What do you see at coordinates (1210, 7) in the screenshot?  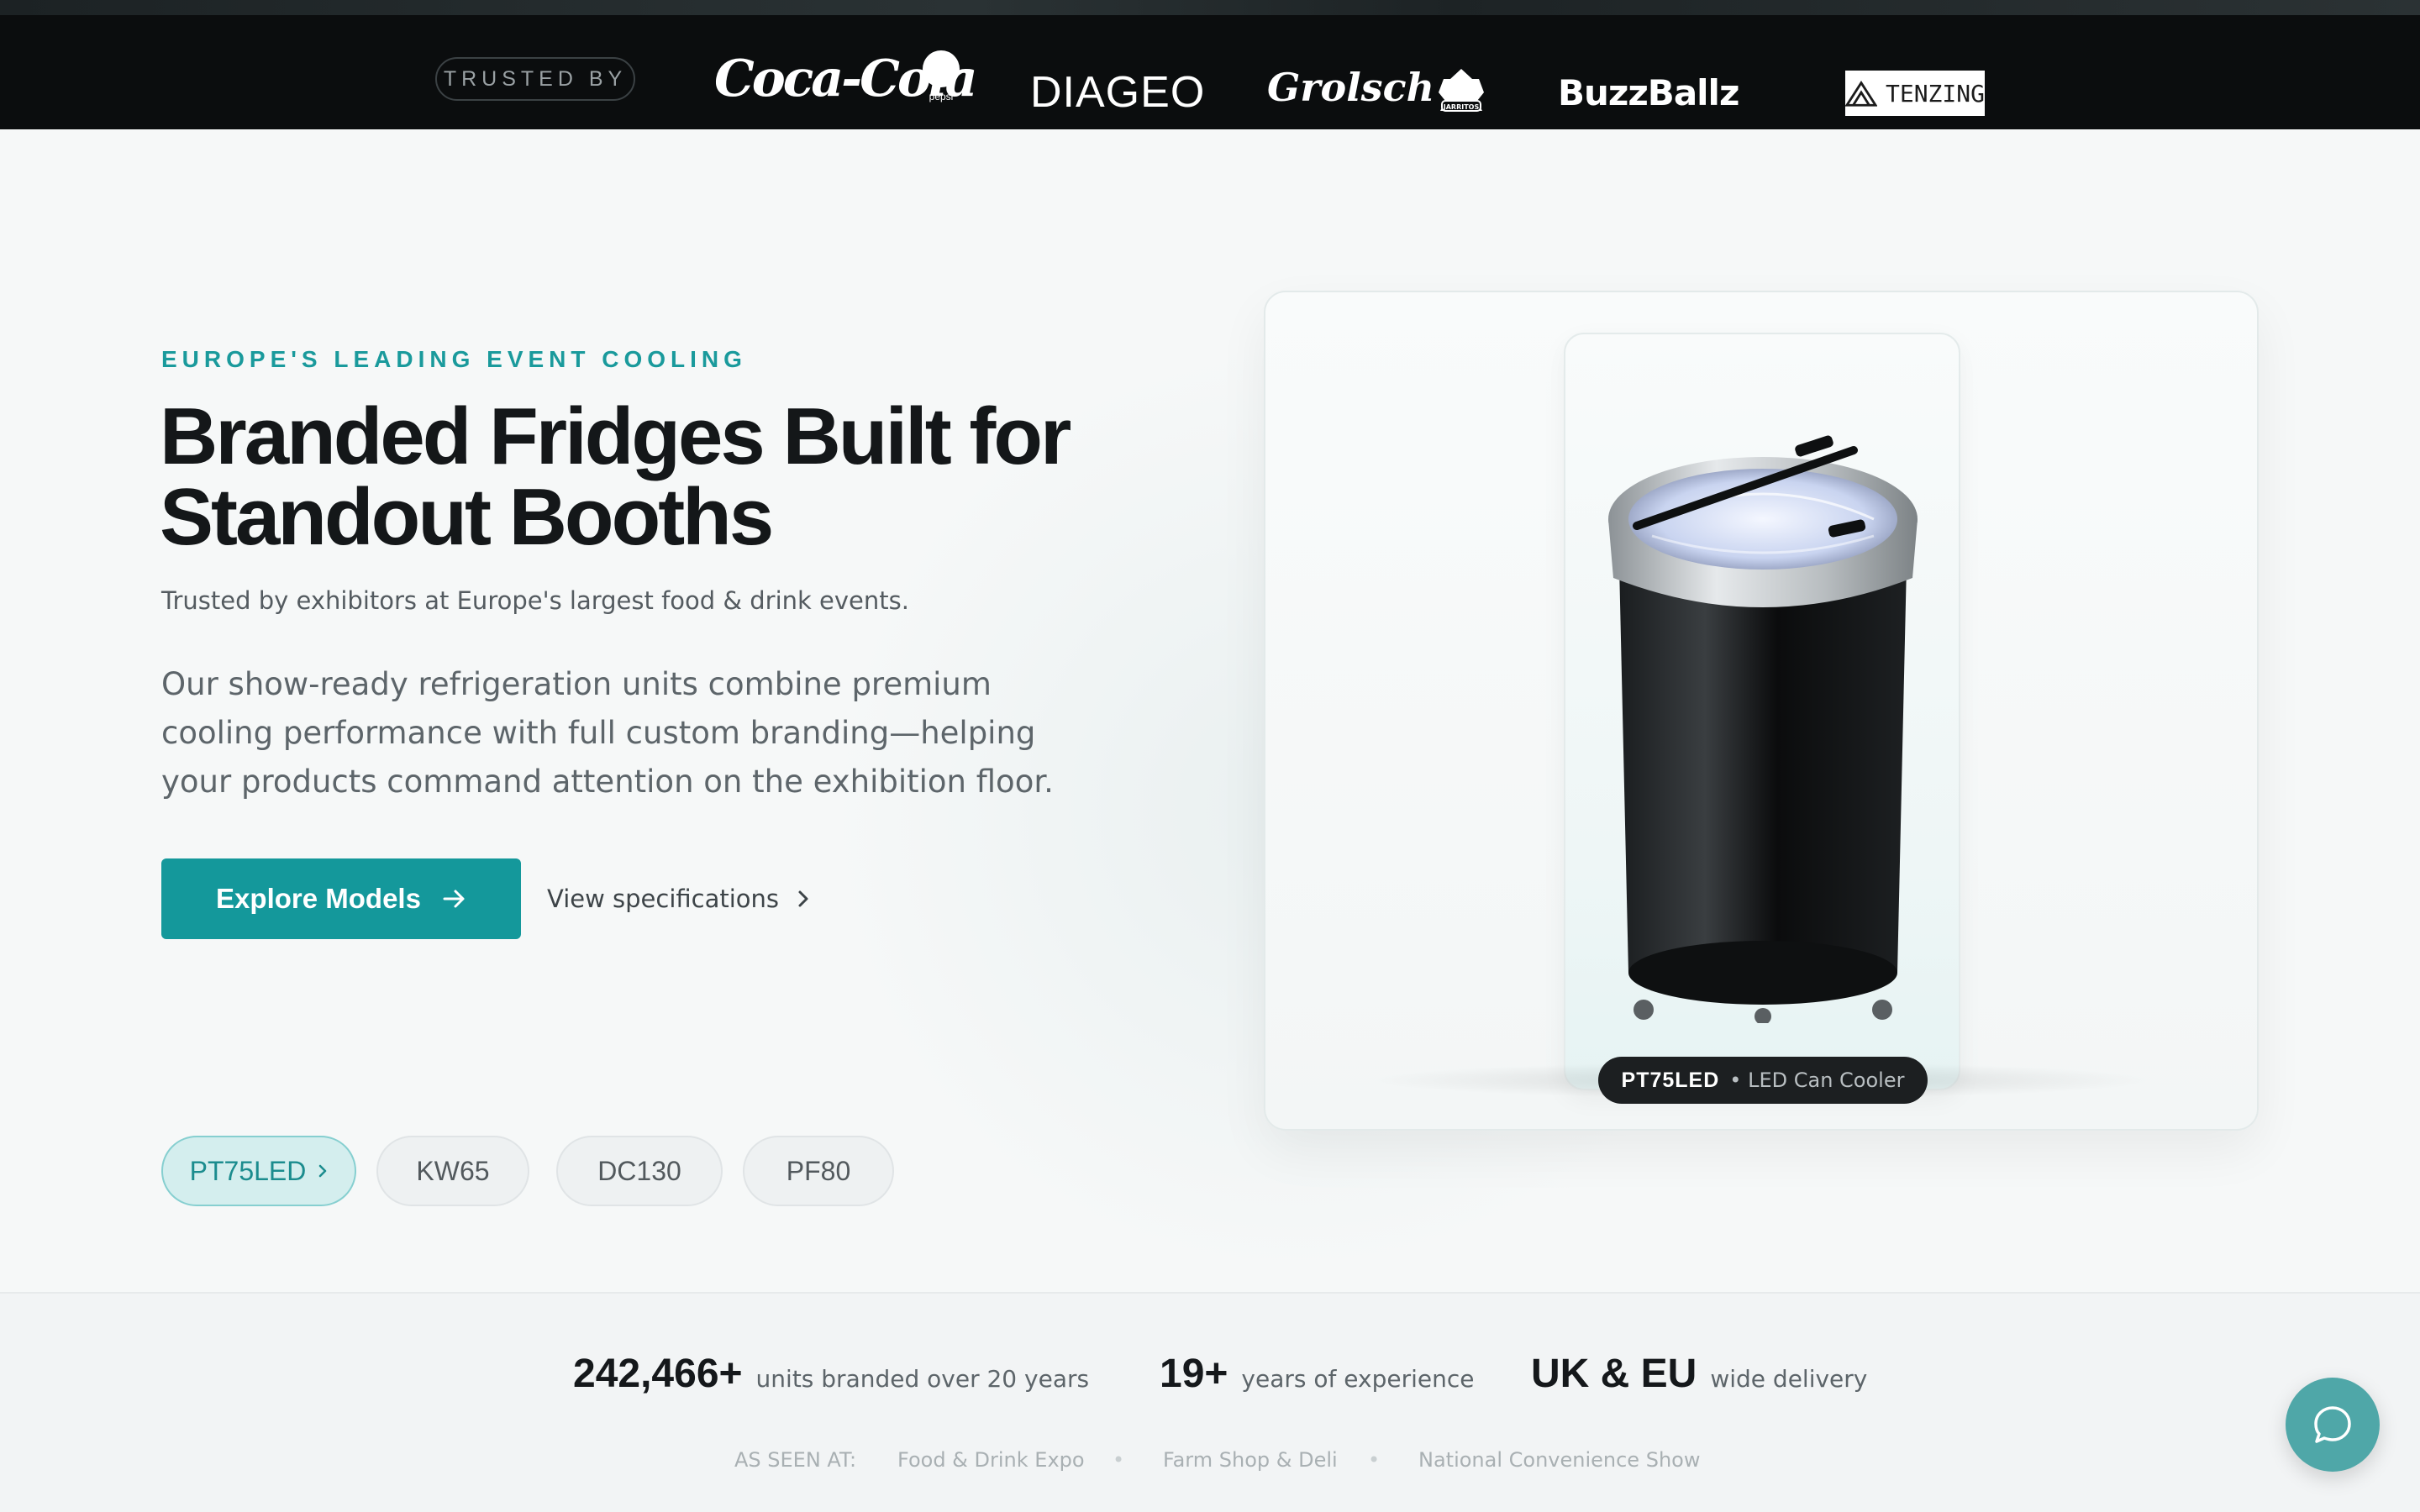 I see `top-image-strip` at bounding box center [1210, 7].